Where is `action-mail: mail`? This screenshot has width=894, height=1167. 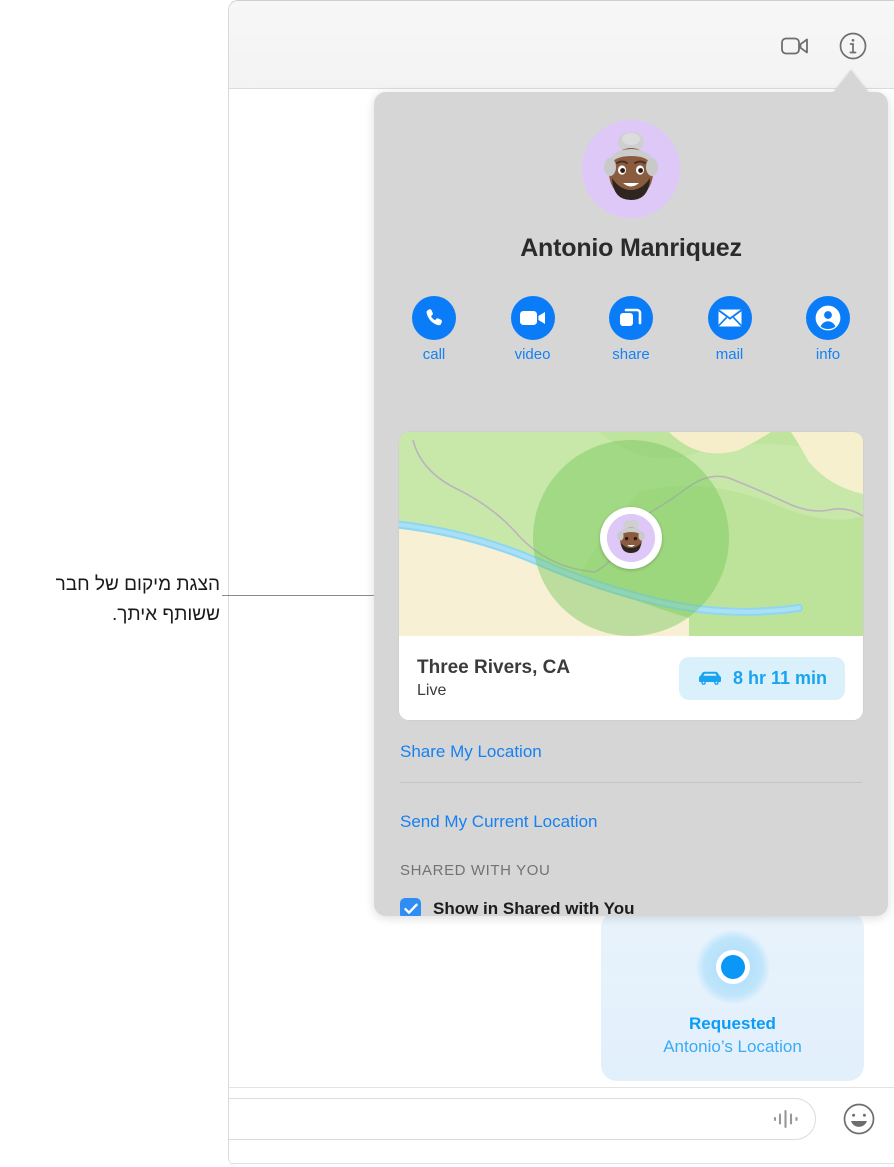 action-mail: mail is located at coordinates (730, 329).